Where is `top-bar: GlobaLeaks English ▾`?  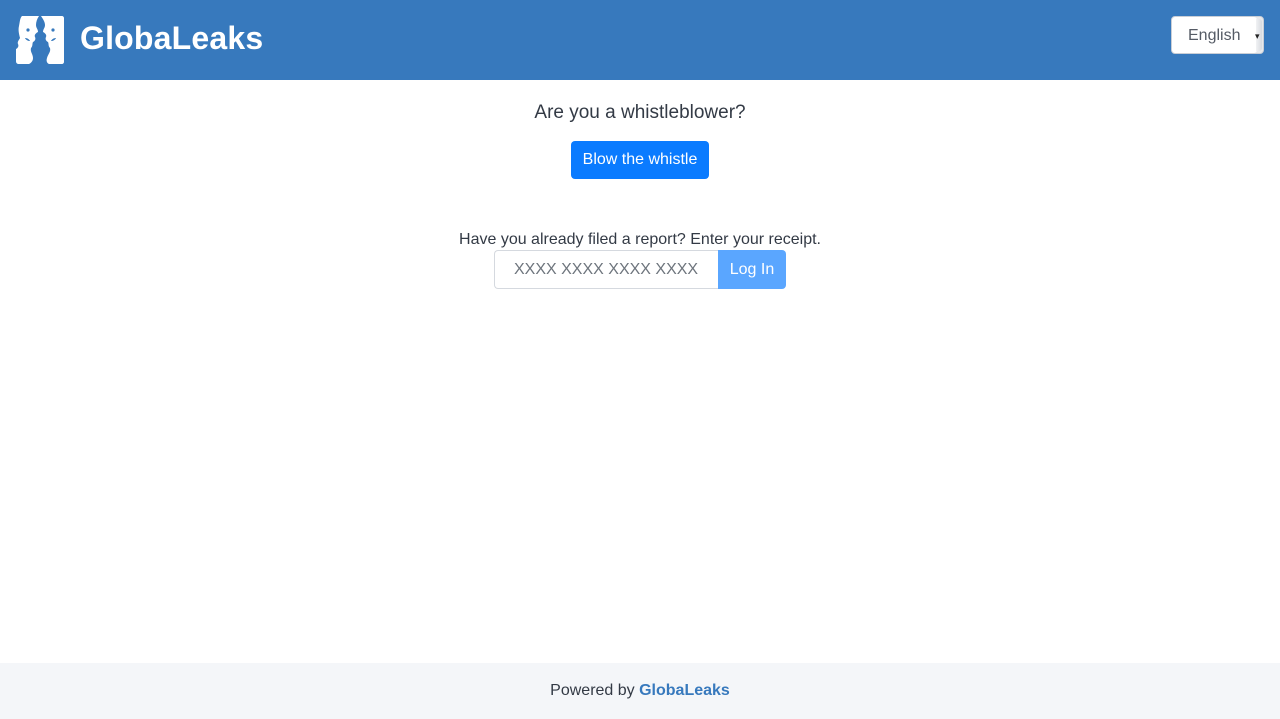
top-bar: GlobaLeaks English ▾ is located at coordinates (640, 40).